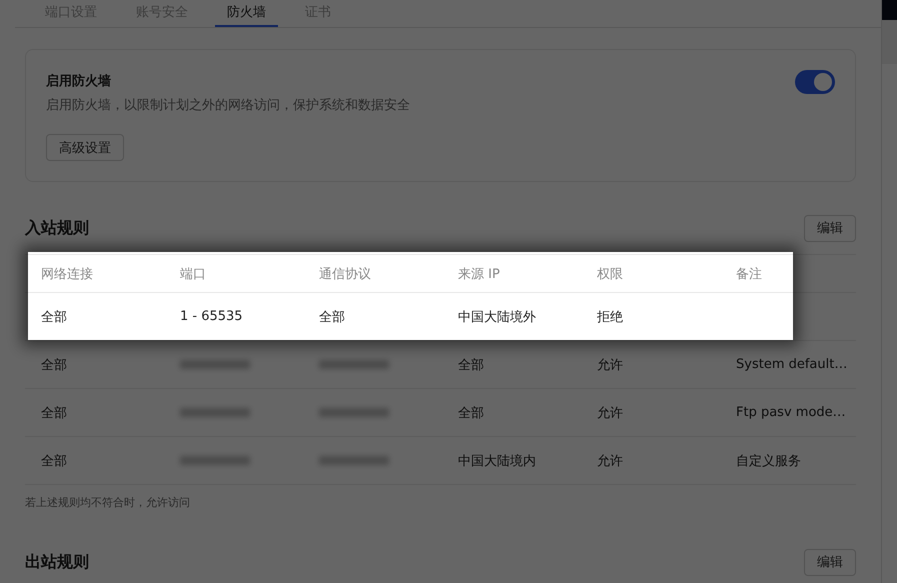 This screenshot has height=583, width=897. Describe the element at coordinates (85, 147) in the screenshot. I see `advanced-settings-button: 高级设置` at that location.